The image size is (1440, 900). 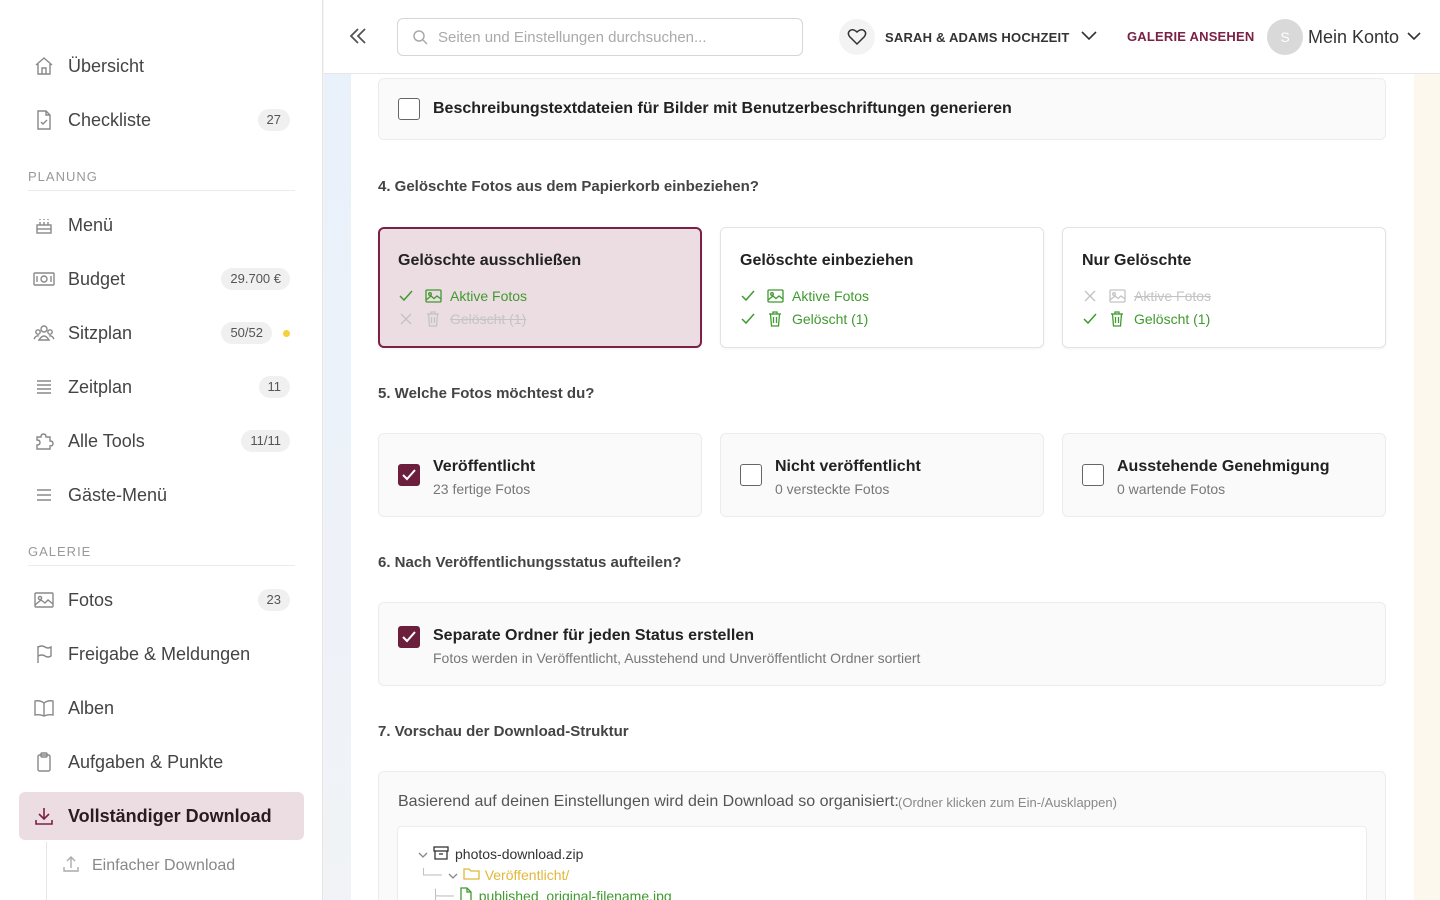 I want to click on question-title: 7. Vorschau der Download-Struktur, so click(x=503, y=731).